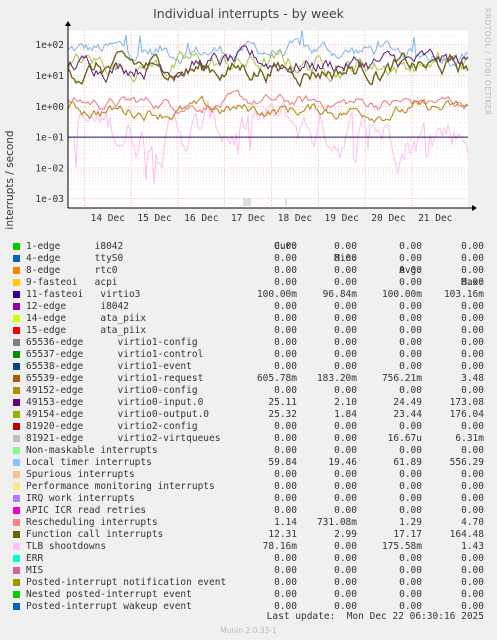 The height and width of the screenshot is (640, 497). Describe the element at coordinates (472, 522) in the screenshot. I see `legend-max-value: 4.70` at that location.